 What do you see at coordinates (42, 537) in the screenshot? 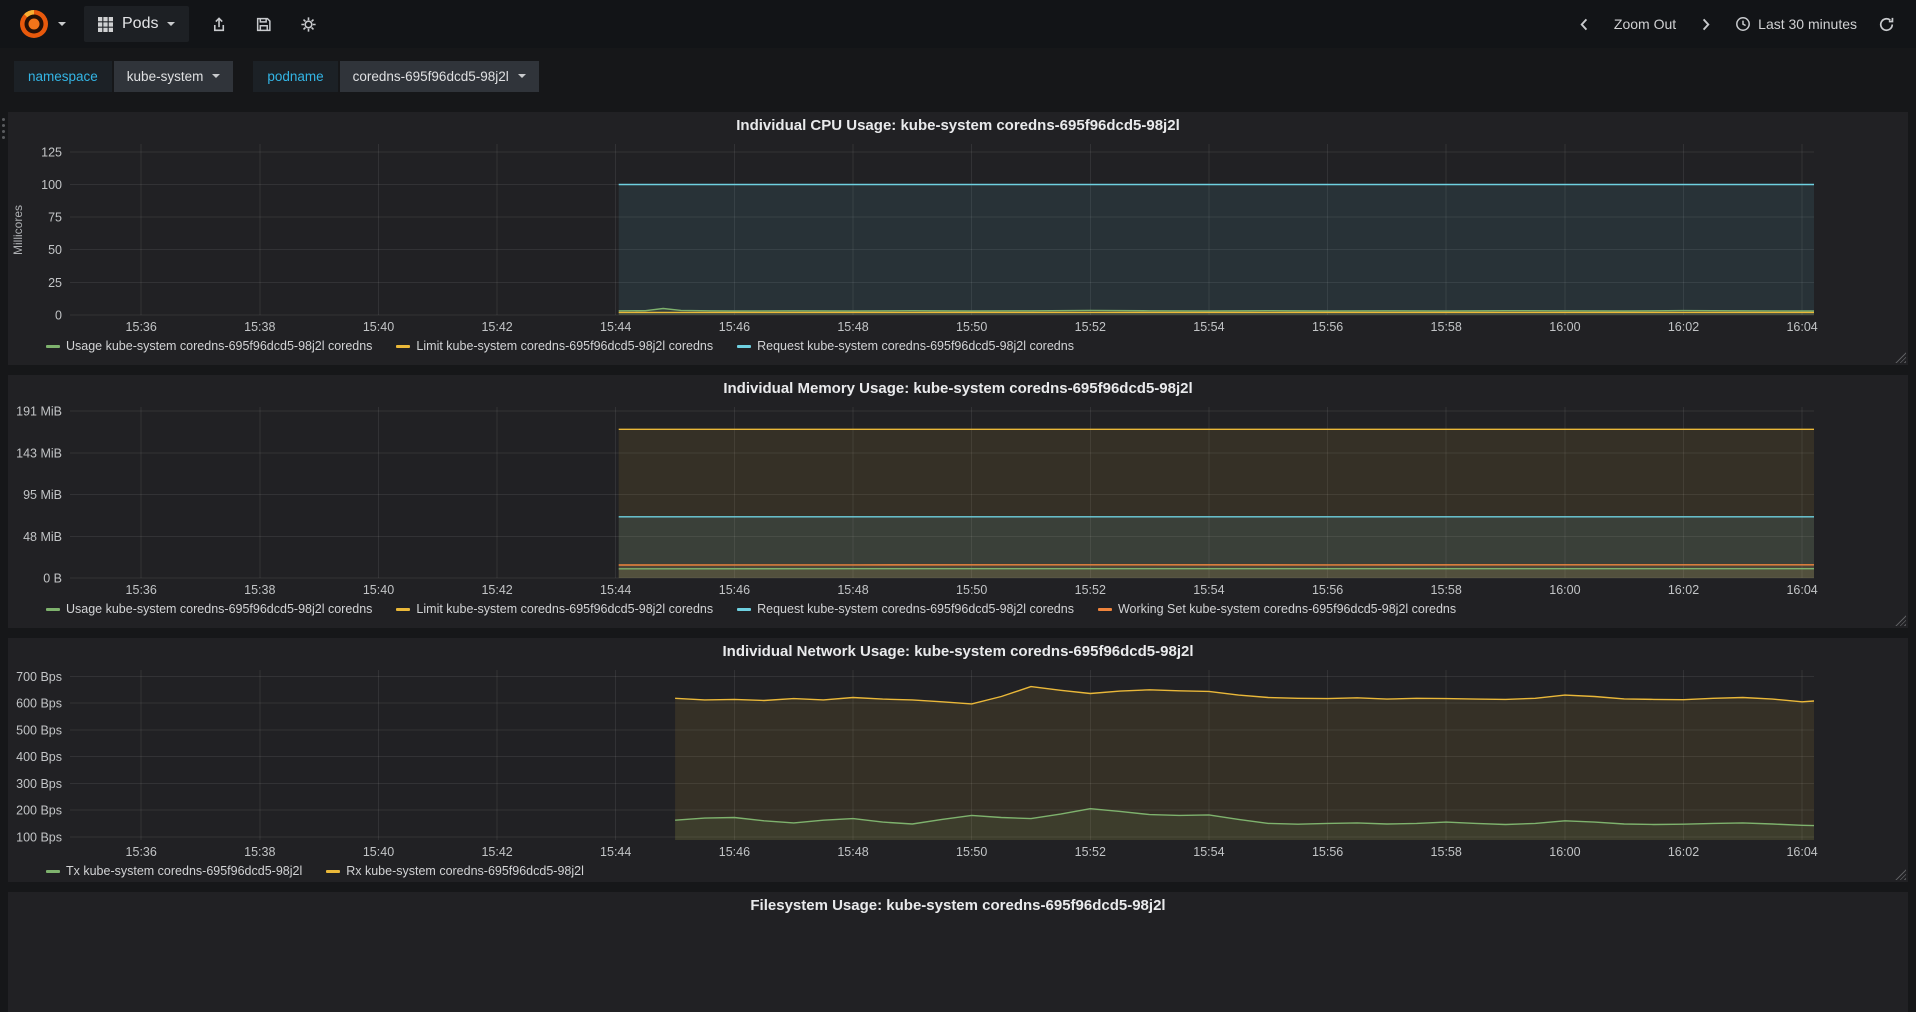
I see `svg-text: 48 MiB` at bounding box center [42, 537].